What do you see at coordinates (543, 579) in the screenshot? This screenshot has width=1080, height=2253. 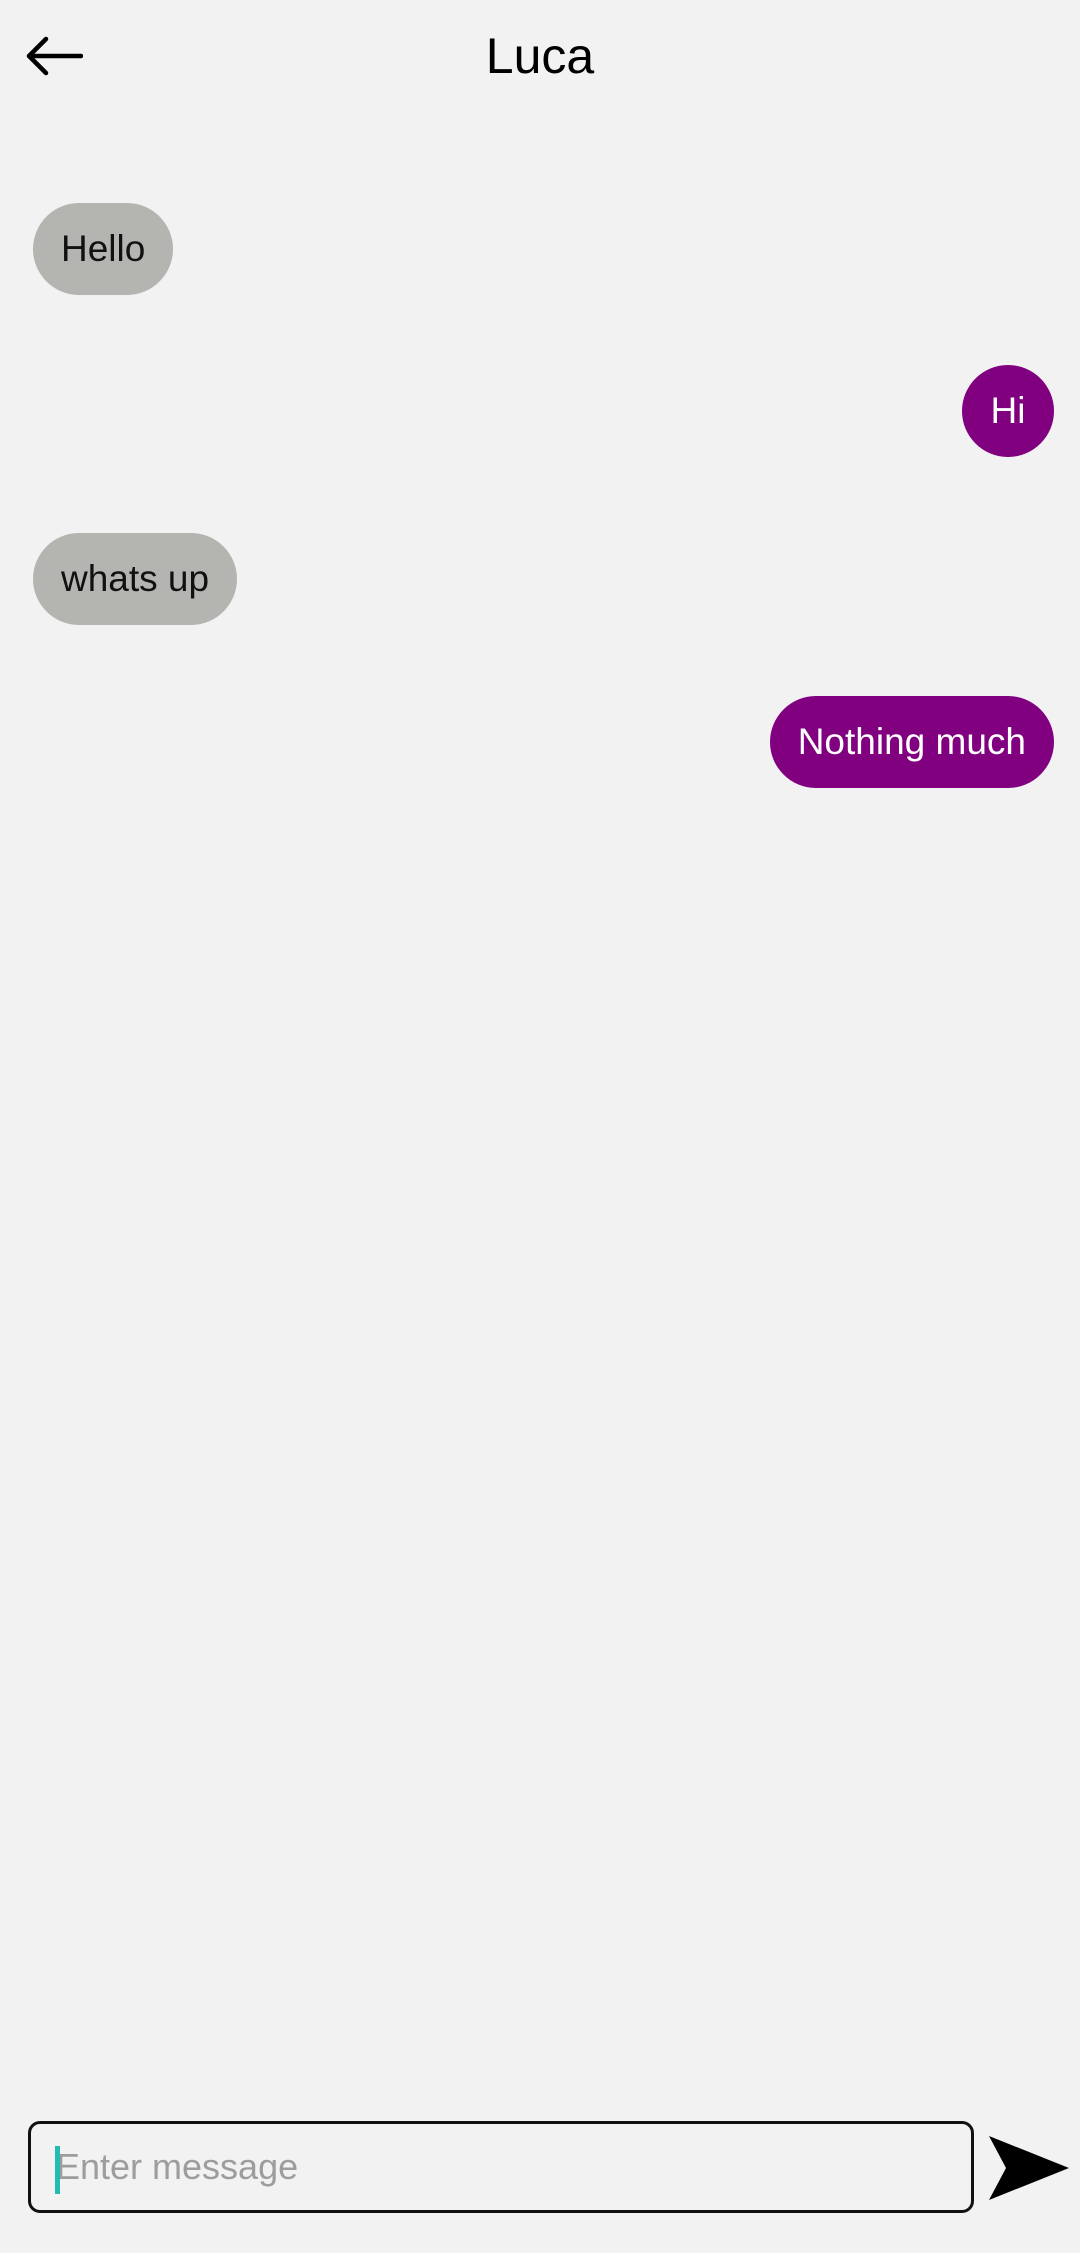 I see `message-row: whats up` at bounding box center [543, 579].